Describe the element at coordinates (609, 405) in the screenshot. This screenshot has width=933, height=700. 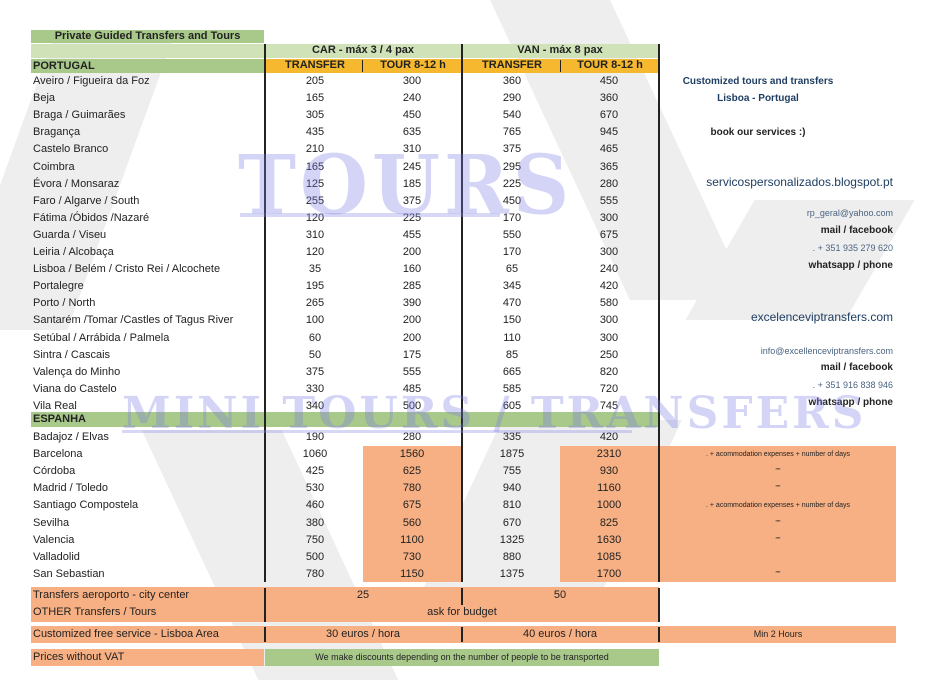
I see `pt-row-van-tour: 745` at that location.